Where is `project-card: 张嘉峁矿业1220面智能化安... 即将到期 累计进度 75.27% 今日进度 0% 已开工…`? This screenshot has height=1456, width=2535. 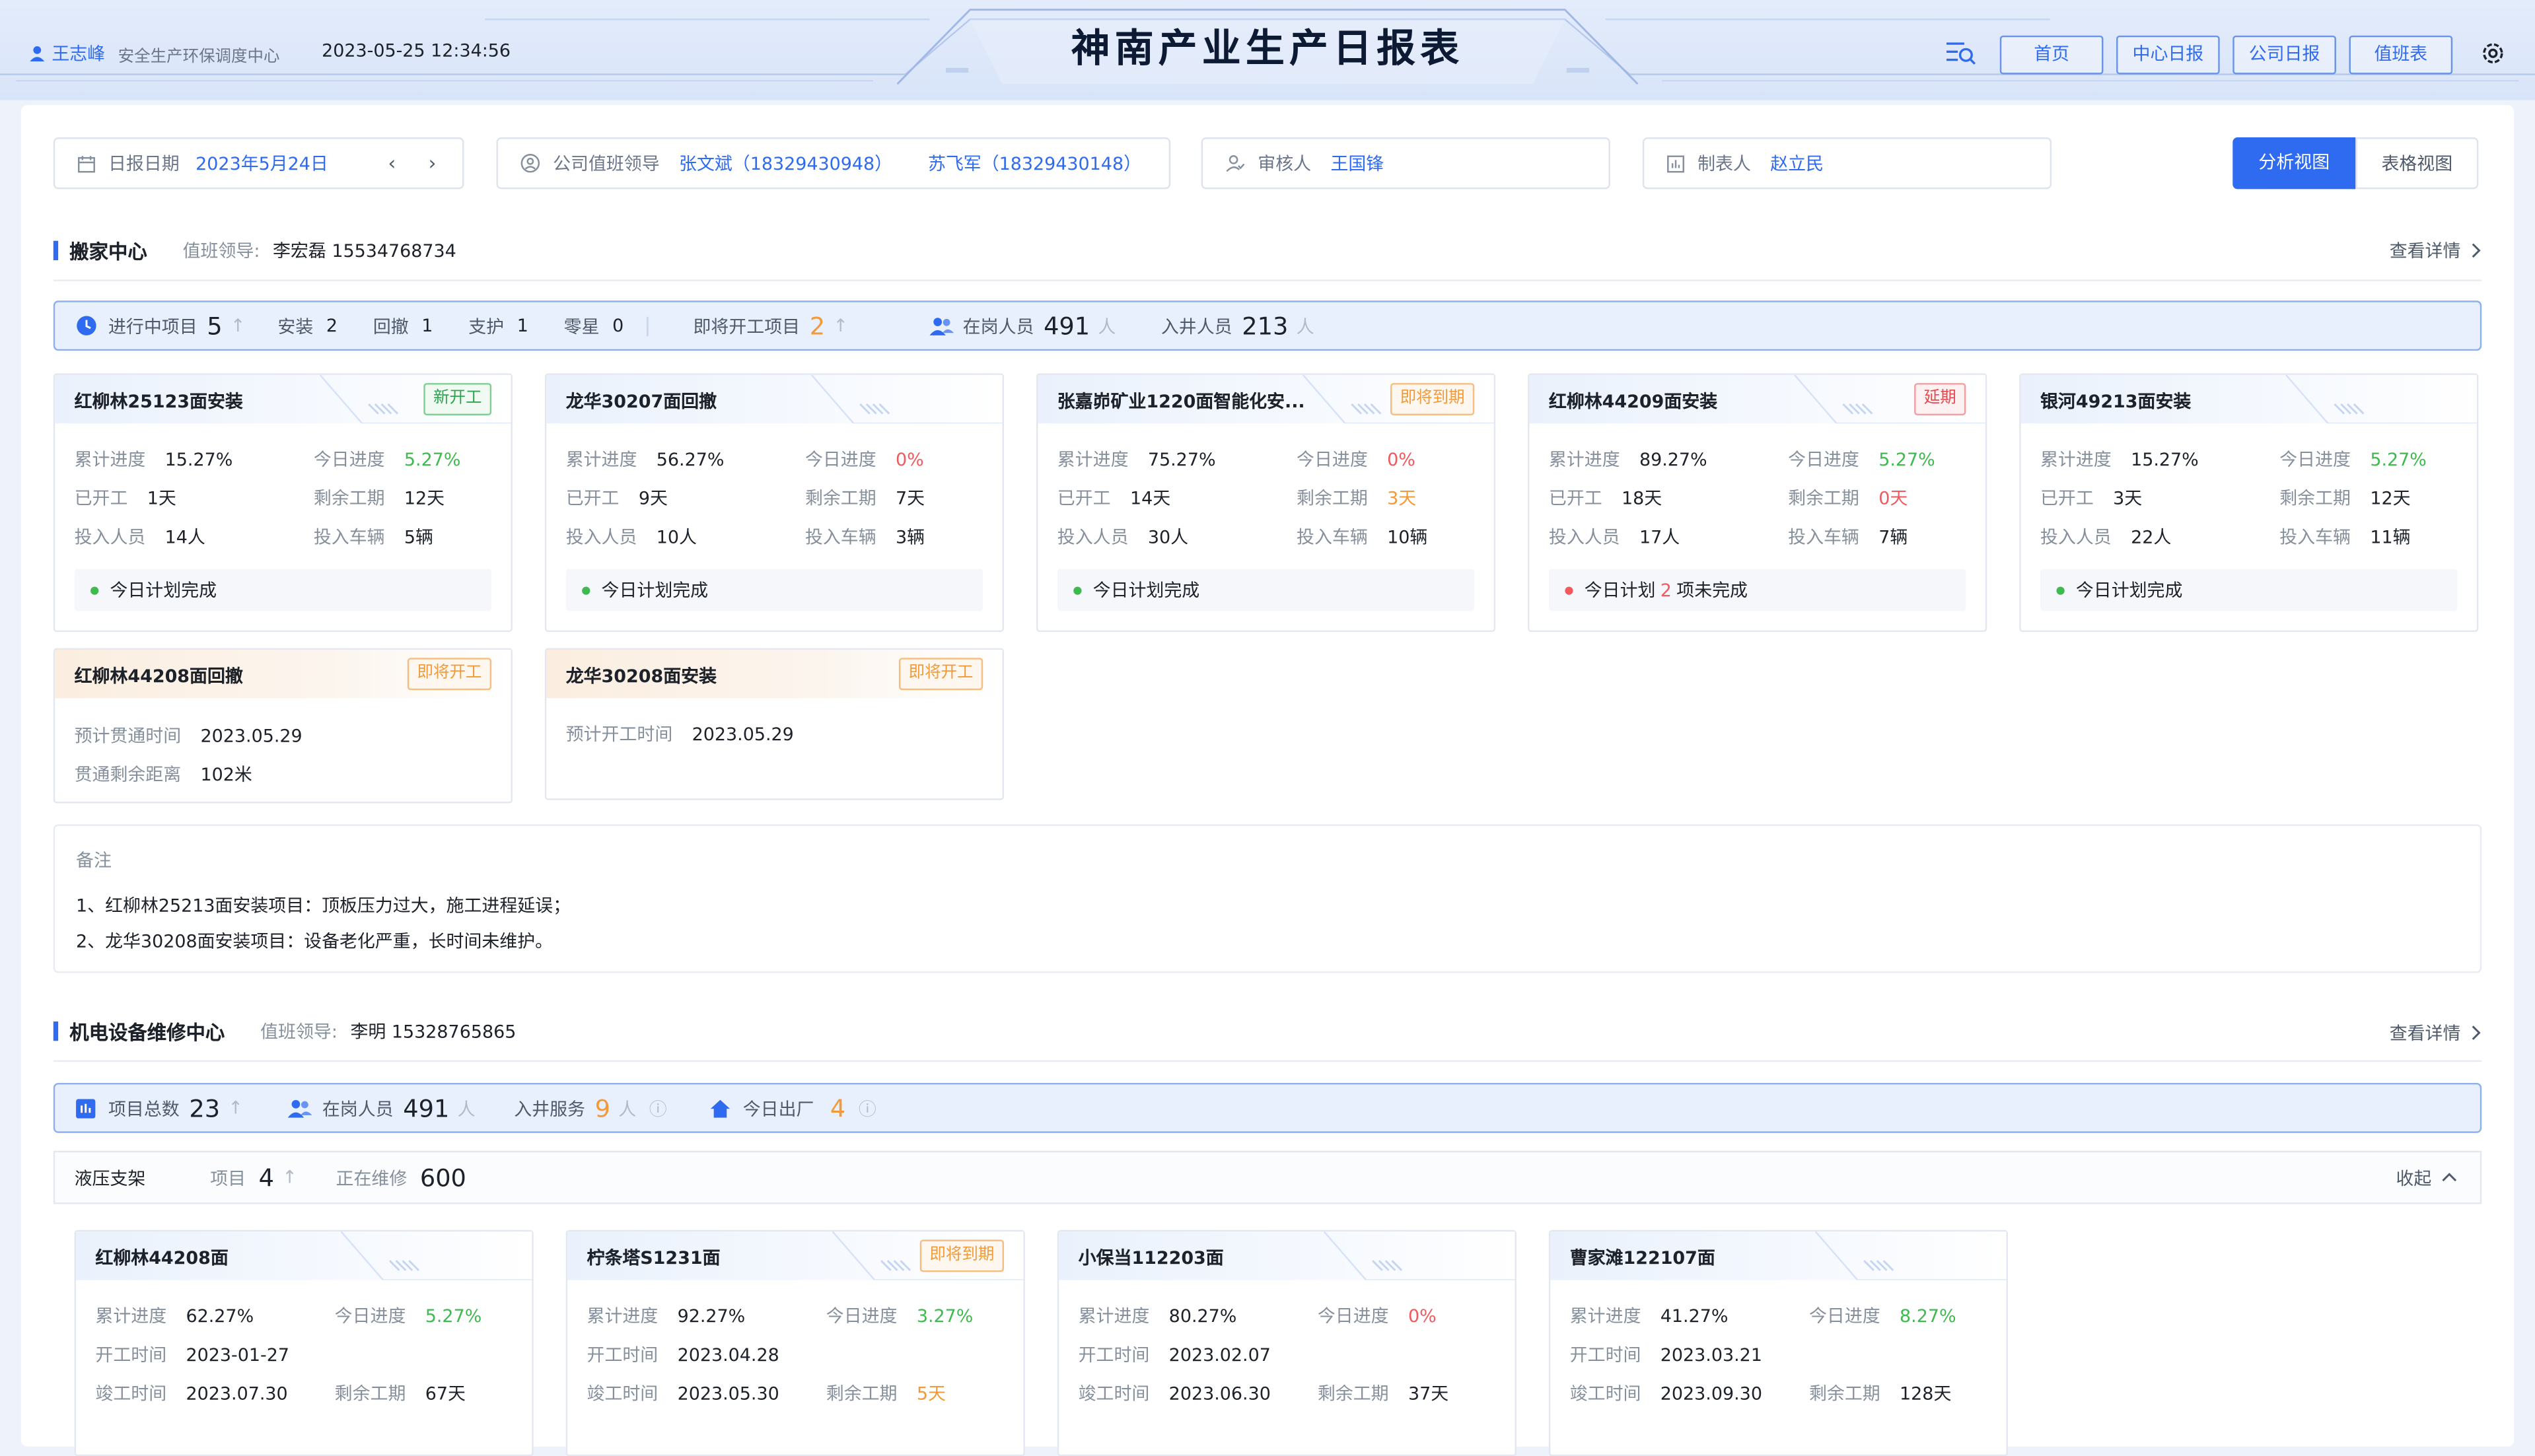
project-card: 张嘉峁矿业1220面智能化安... 即将到期 累计进度 75.27% 今日进度 0% 已开工… is located at coordinates (1266, 503).